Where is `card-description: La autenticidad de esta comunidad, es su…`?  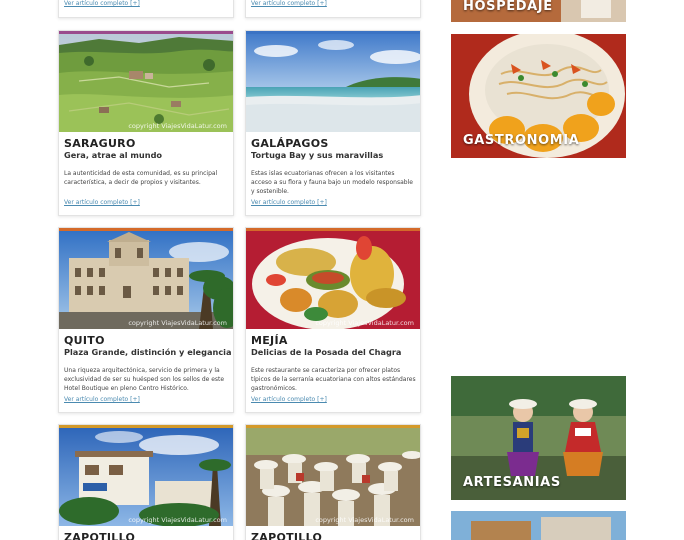
card-description: La autenticidad de esta comunidad, es su… is located at coordinates (141, 178).